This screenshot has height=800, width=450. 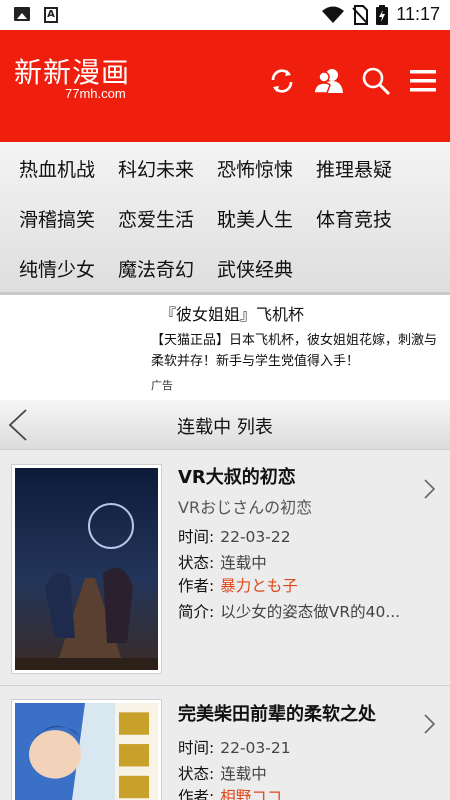 What do you see at coordinates (423, 81) in the screenshot?
I see `menu-icon` at bounding box center [423, 81].